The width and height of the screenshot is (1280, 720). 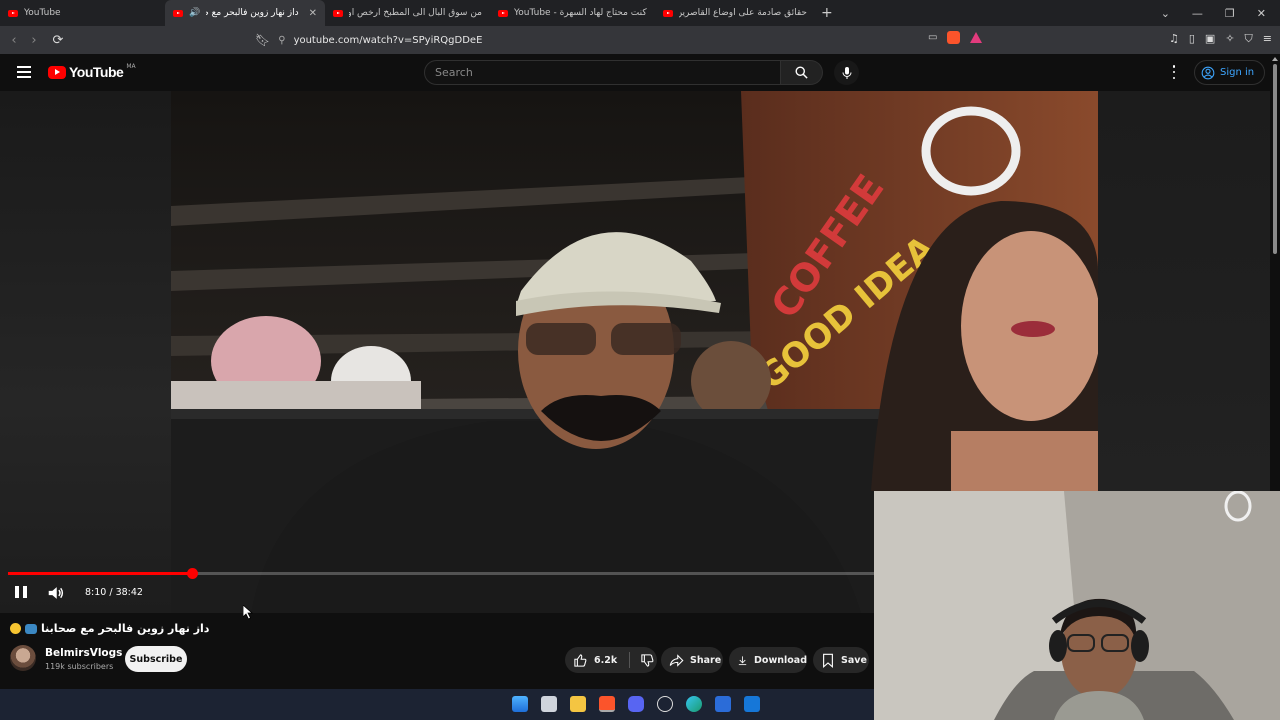 I want to click on taskbar-icons, so click(x=636, y=704).